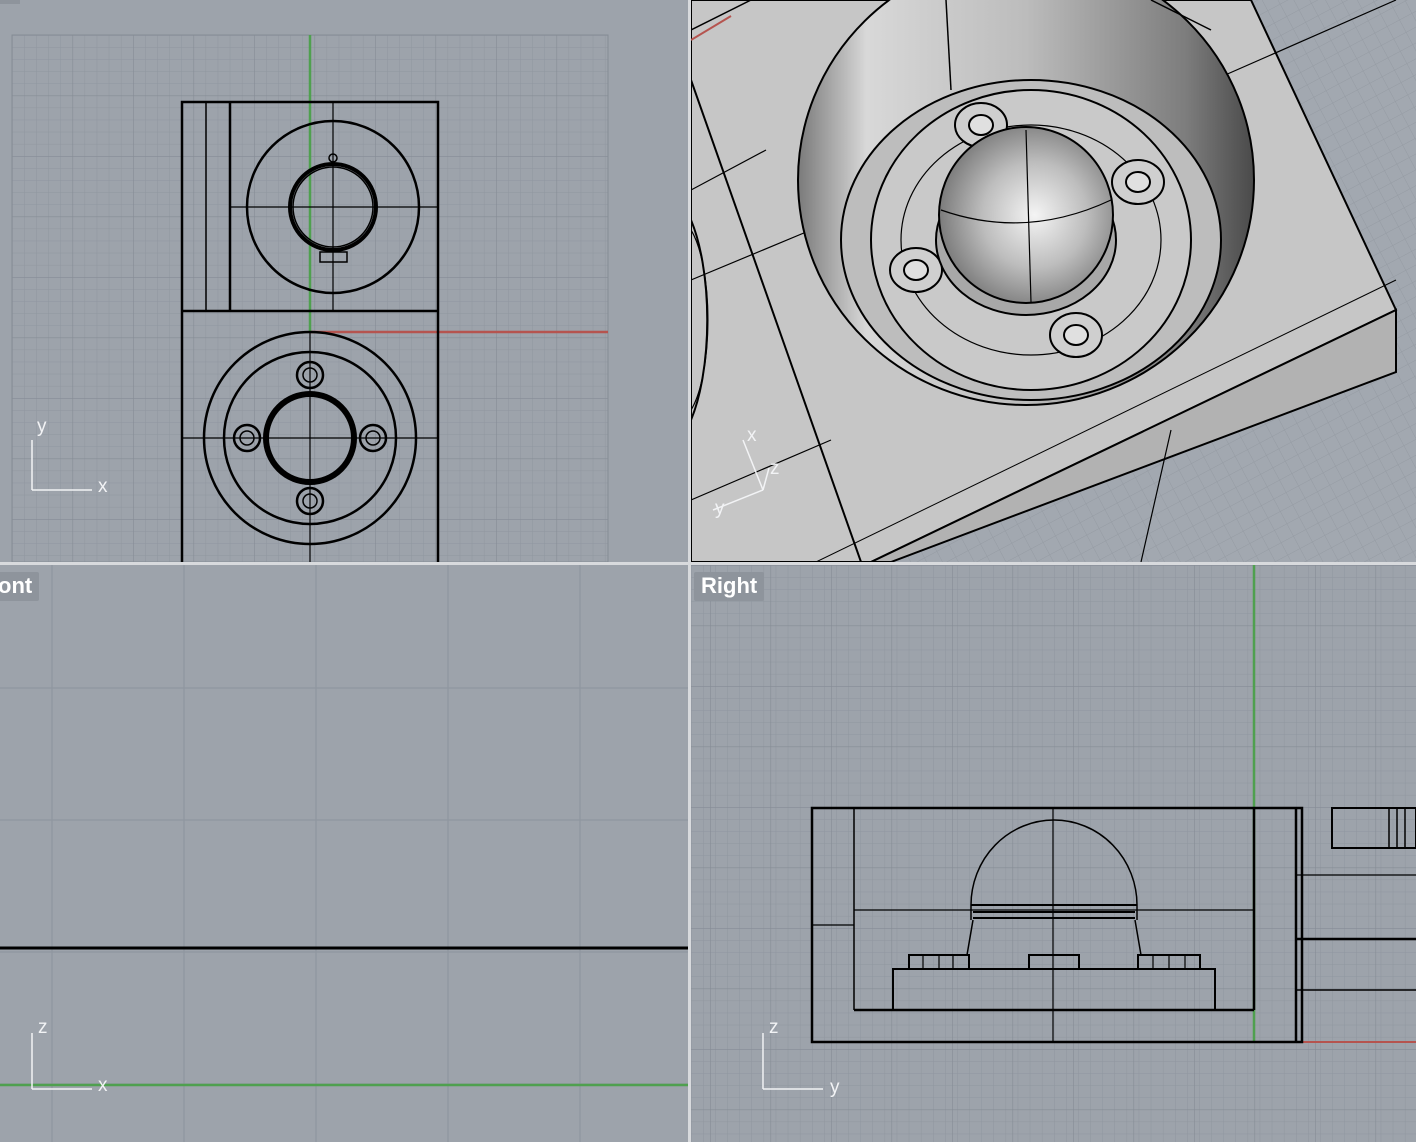 This screenshot has height=1142, width=1416. What do you see at coordinates (20, 586) in the screenshot?
I see `front-viewport-label: ont` at bounding box center [20, 586].